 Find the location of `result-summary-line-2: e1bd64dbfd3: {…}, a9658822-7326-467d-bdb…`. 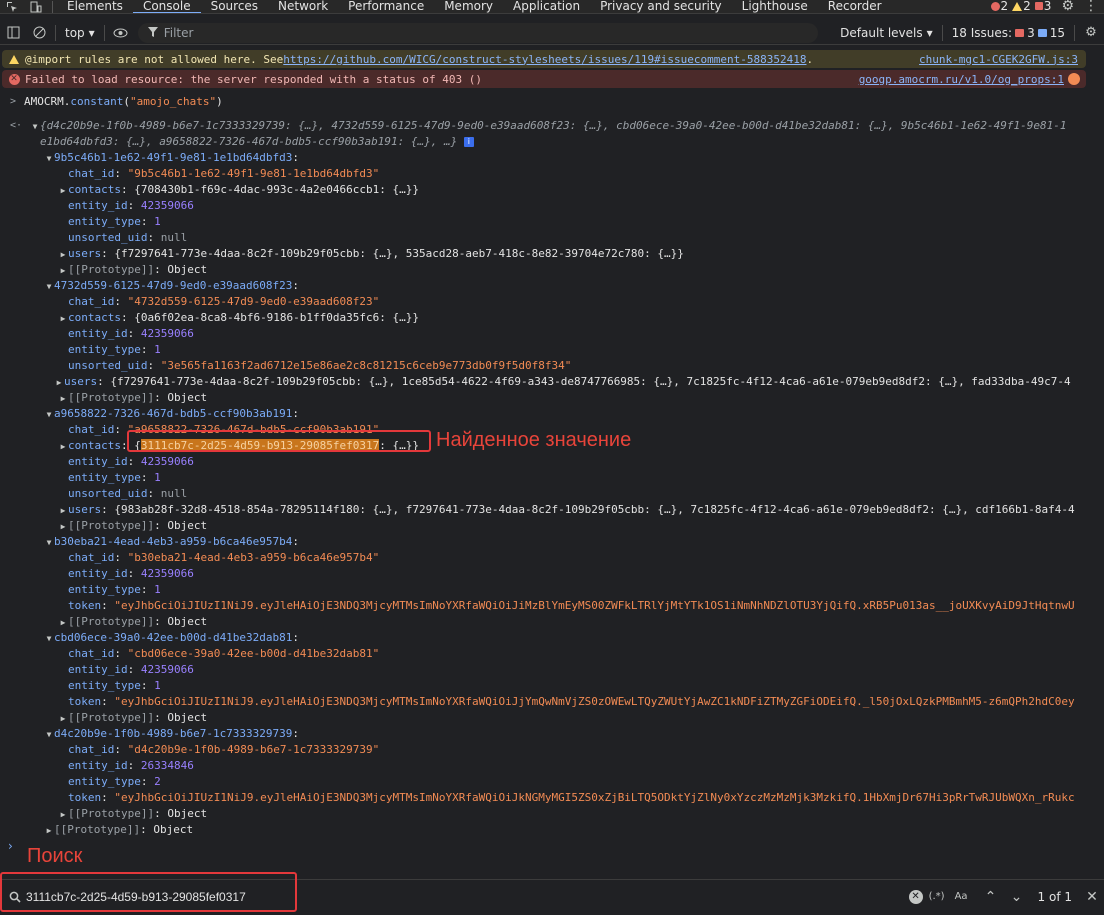

result-summary-line-2: e1bd64dbfd3: {…}, a9658822-7326-467d-bdb… is located at coordinates (547, 142).